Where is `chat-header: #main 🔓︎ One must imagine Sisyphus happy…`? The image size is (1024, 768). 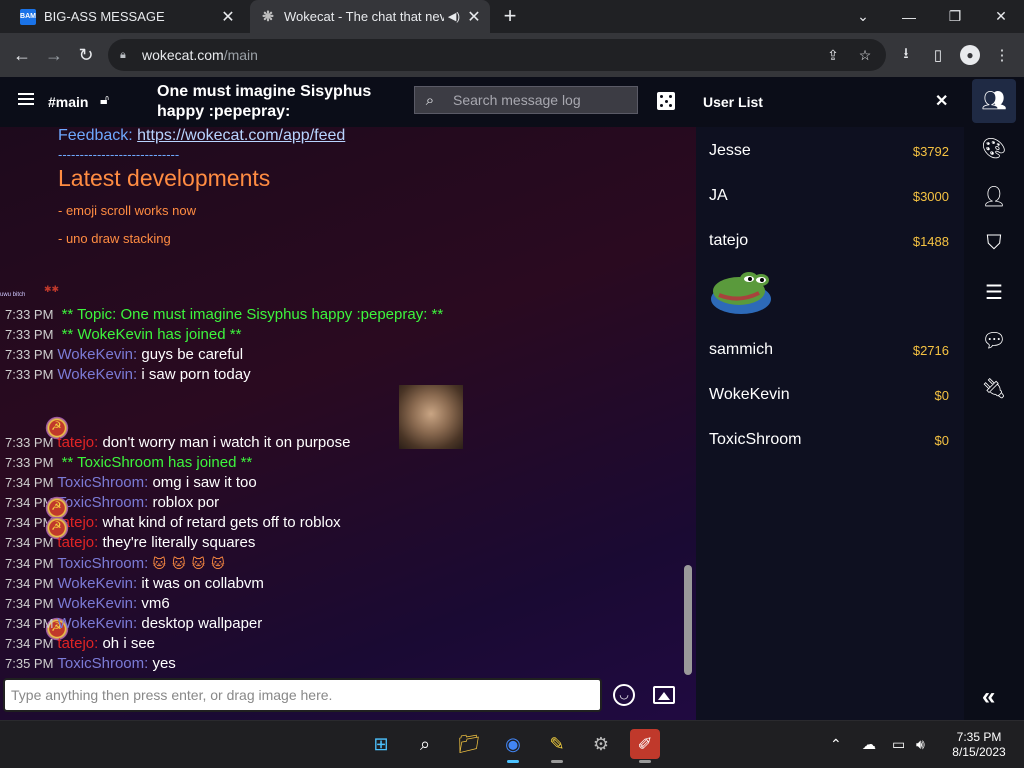
chat-header: #main 🔓︎ One must imagine Sisyphus happy… is located at coordinates (348, 102).